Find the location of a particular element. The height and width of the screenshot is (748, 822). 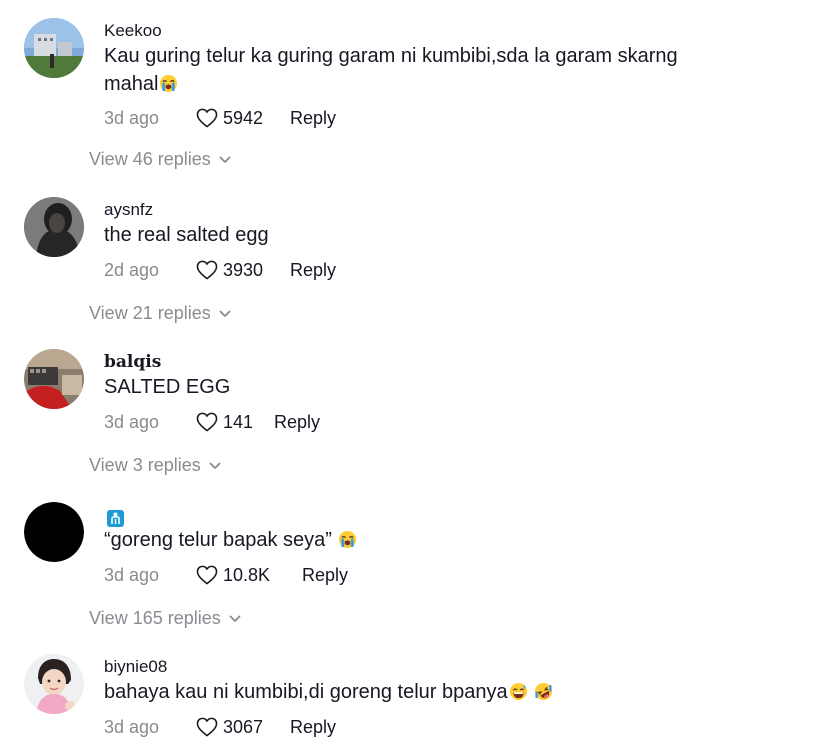

view-replies-label: View 165 replies is located at coordinates (155, 618).